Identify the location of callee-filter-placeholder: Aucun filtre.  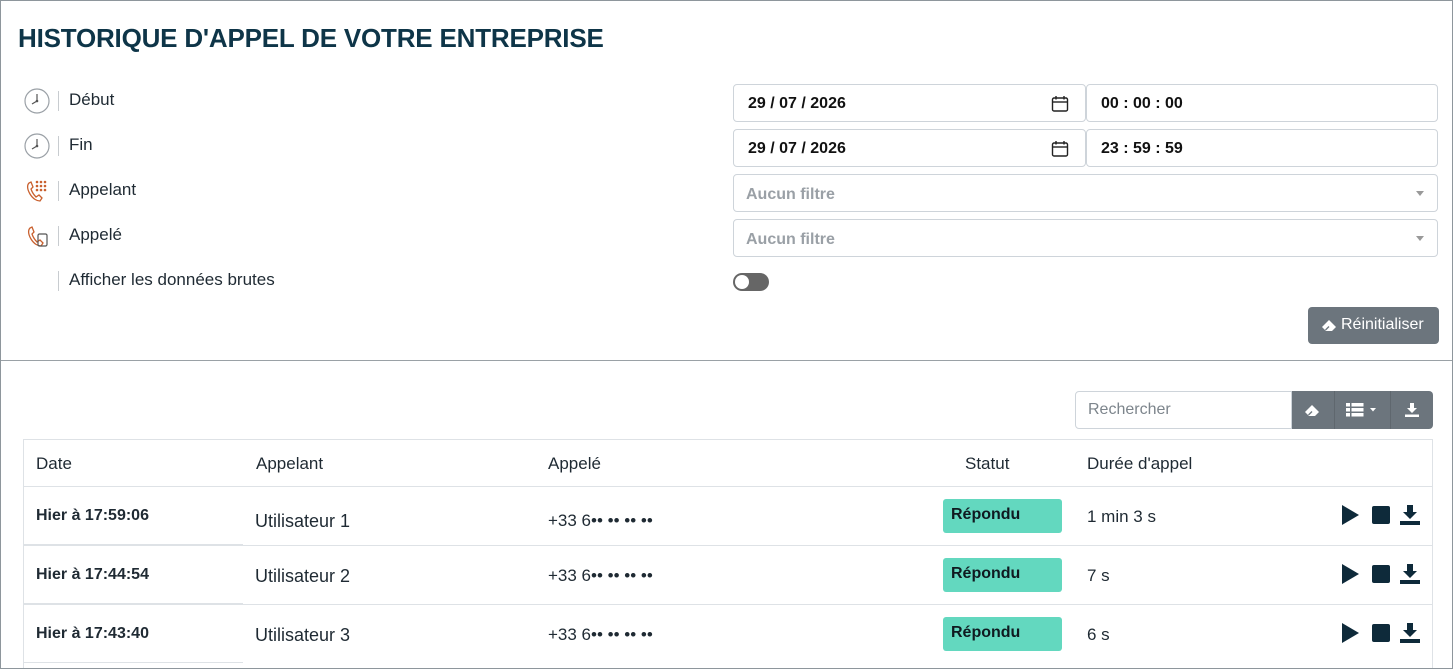
(790, 239).